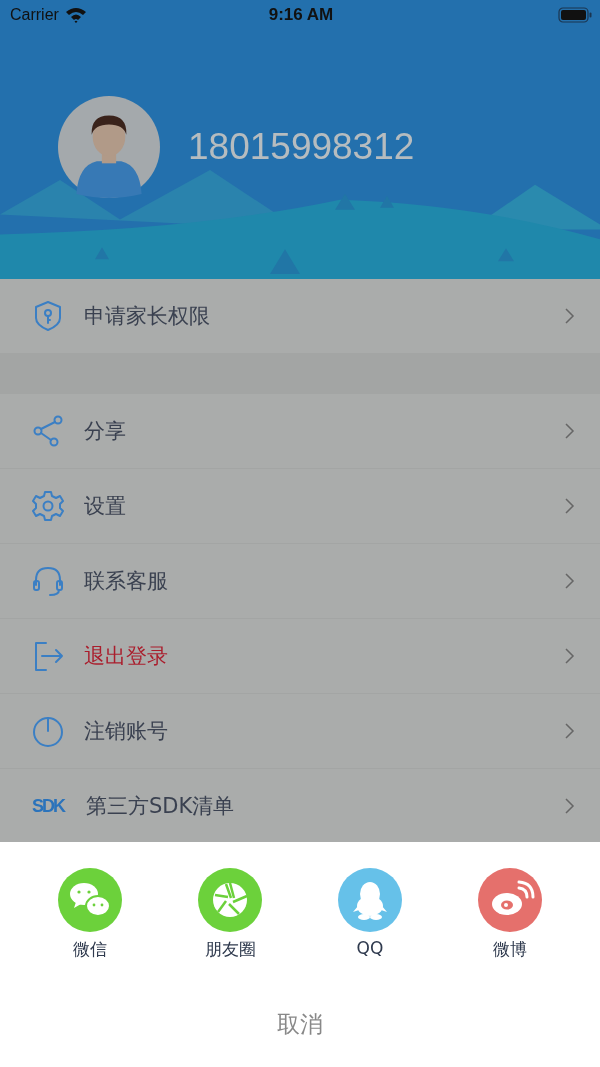 The height and width of the screenshot is (1067, 600). Describe the element at coordinates (109, 147) in the screenshot. I see `avatar-icon` at that location.